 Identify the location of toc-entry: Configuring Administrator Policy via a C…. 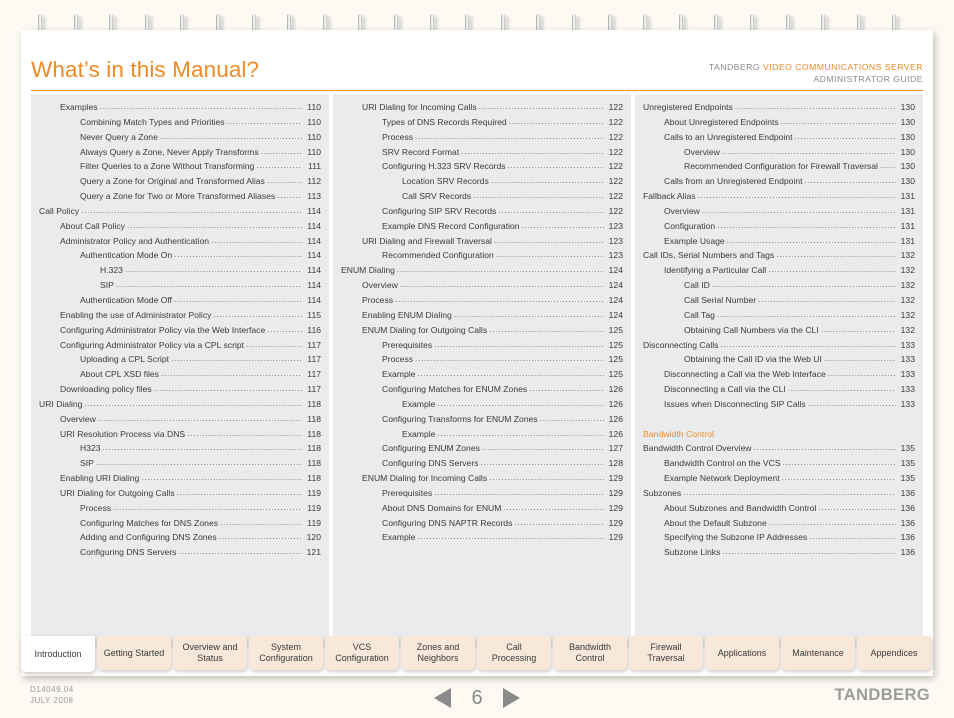
(180, 345).